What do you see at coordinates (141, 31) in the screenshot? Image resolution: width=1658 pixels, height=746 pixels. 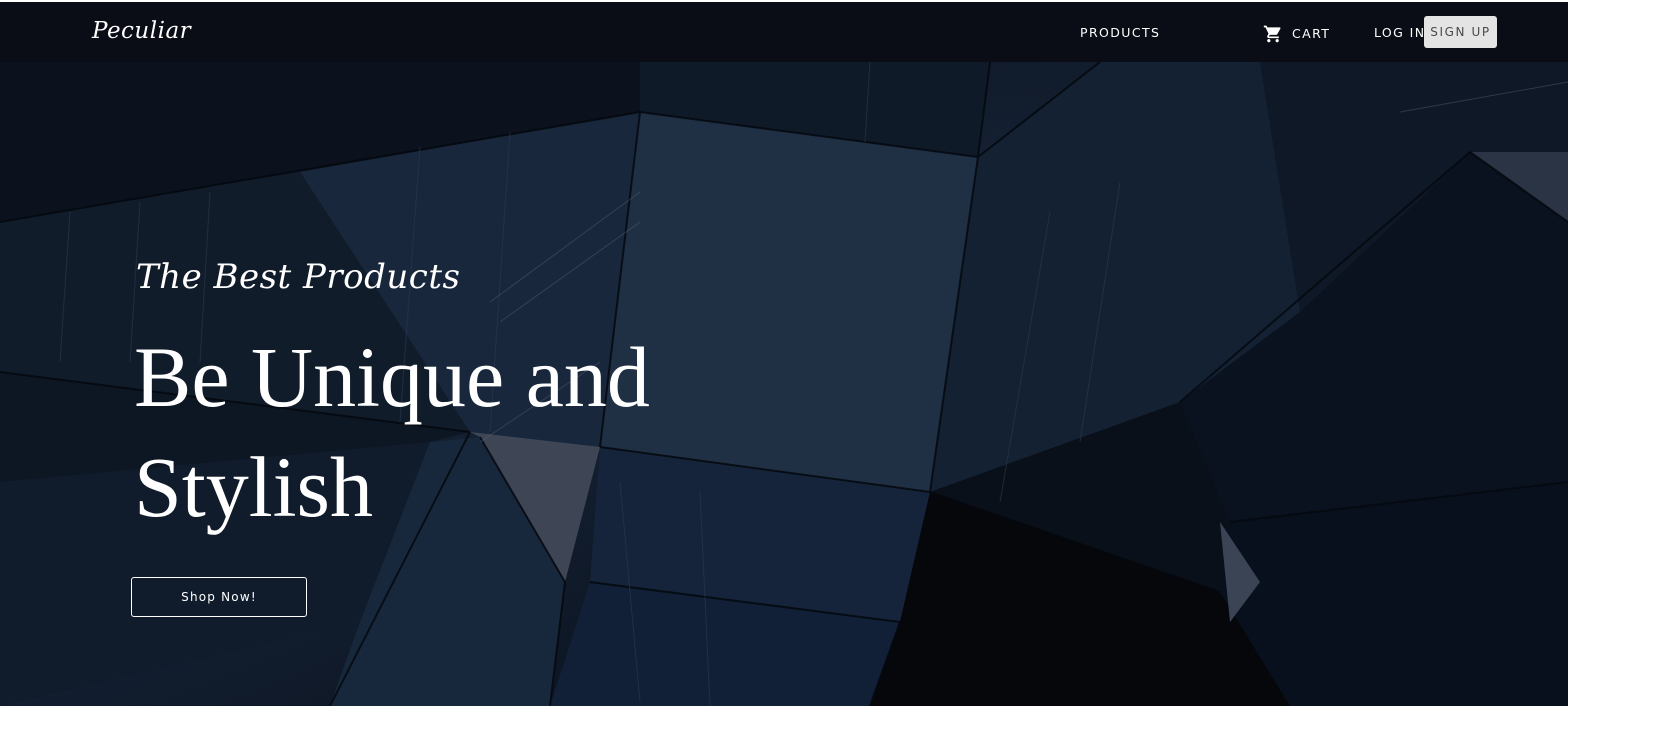 I see `brand-logo: Peculiar` at bounding box center [141, 31].